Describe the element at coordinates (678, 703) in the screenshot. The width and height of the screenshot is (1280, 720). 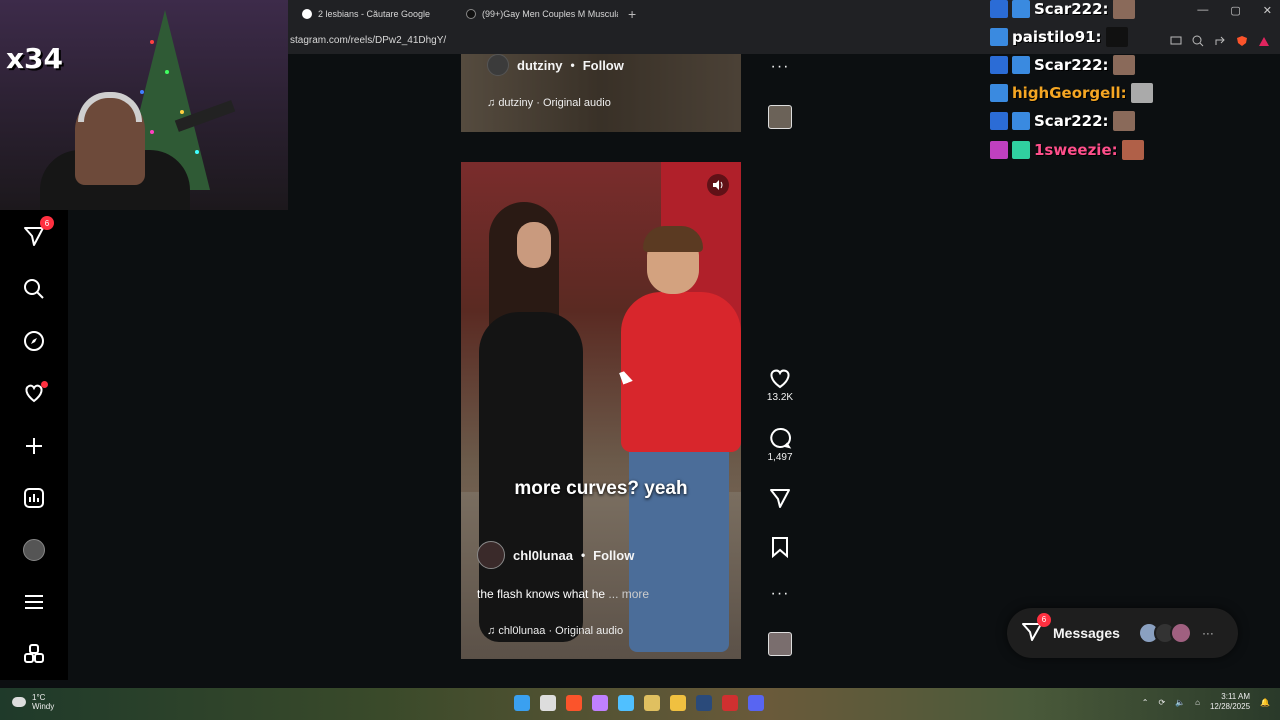
I see `folder-icon` at that location.